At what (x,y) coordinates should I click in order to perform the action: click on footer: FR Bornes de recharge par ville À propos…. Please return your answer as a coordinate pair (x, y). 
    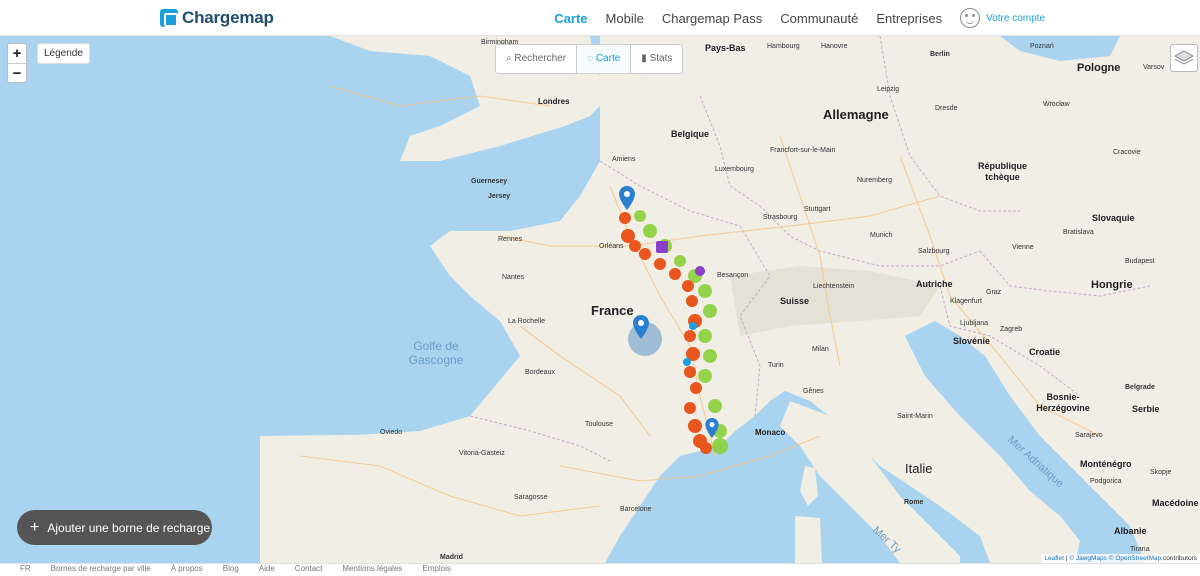
    Looking at the image, I should click on (600, 569).